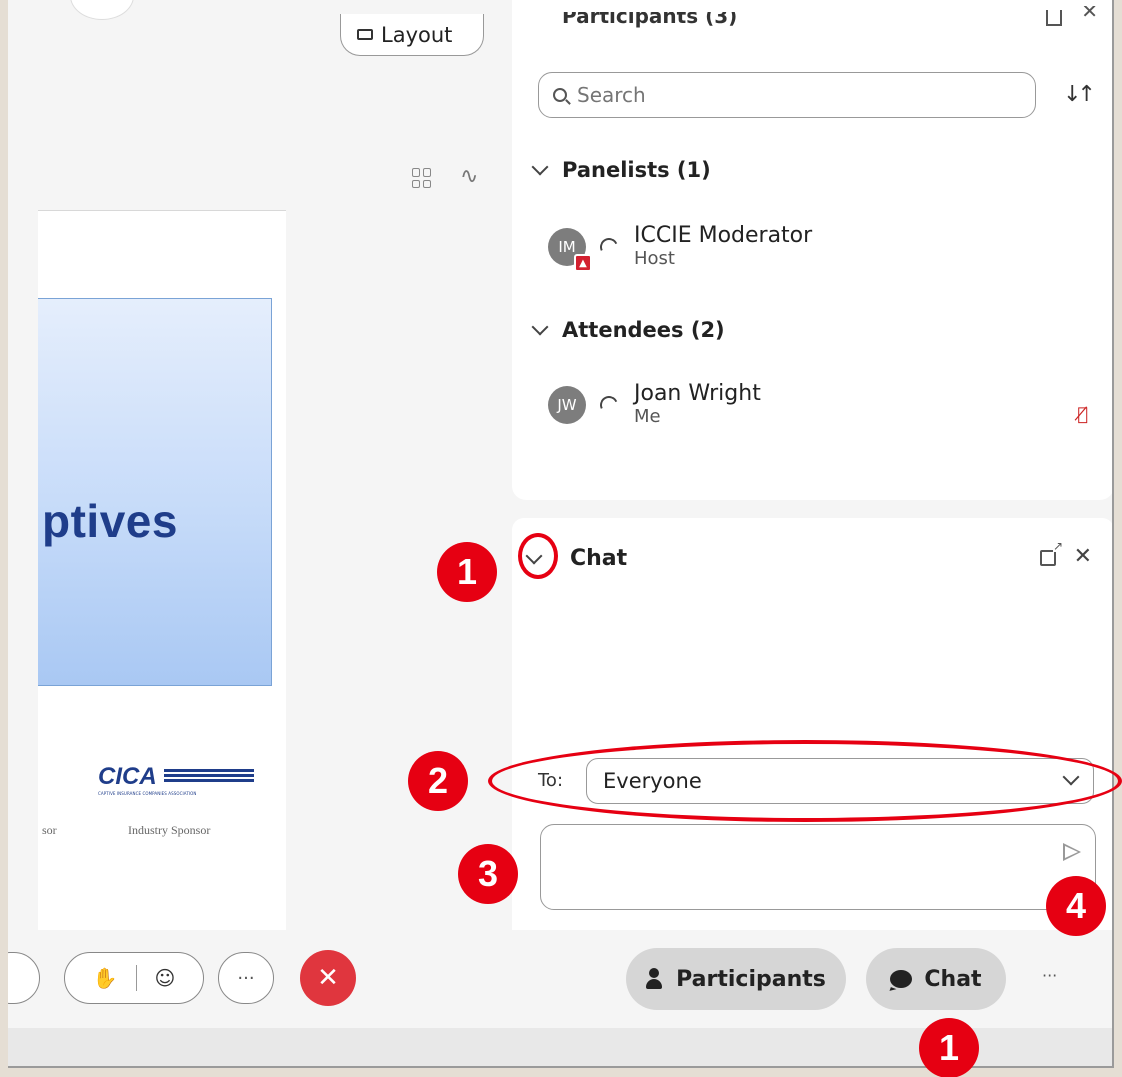 The image size is (1122, 1077). What do you see at coordinates (723, 235) in the screenshot?
I see `participant-name: ICCIE Moderator` at bounding box center [723, 235].